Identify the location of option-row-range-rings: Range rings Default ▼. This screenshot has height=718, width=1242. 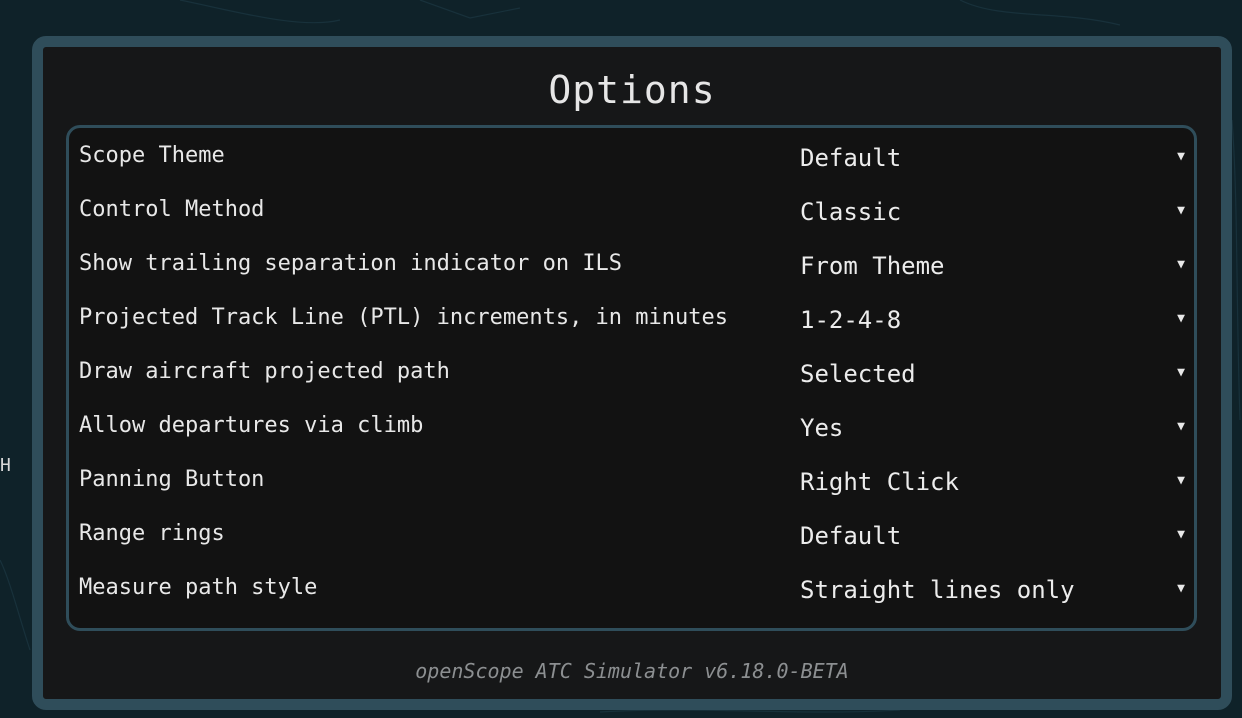
(631, 540).